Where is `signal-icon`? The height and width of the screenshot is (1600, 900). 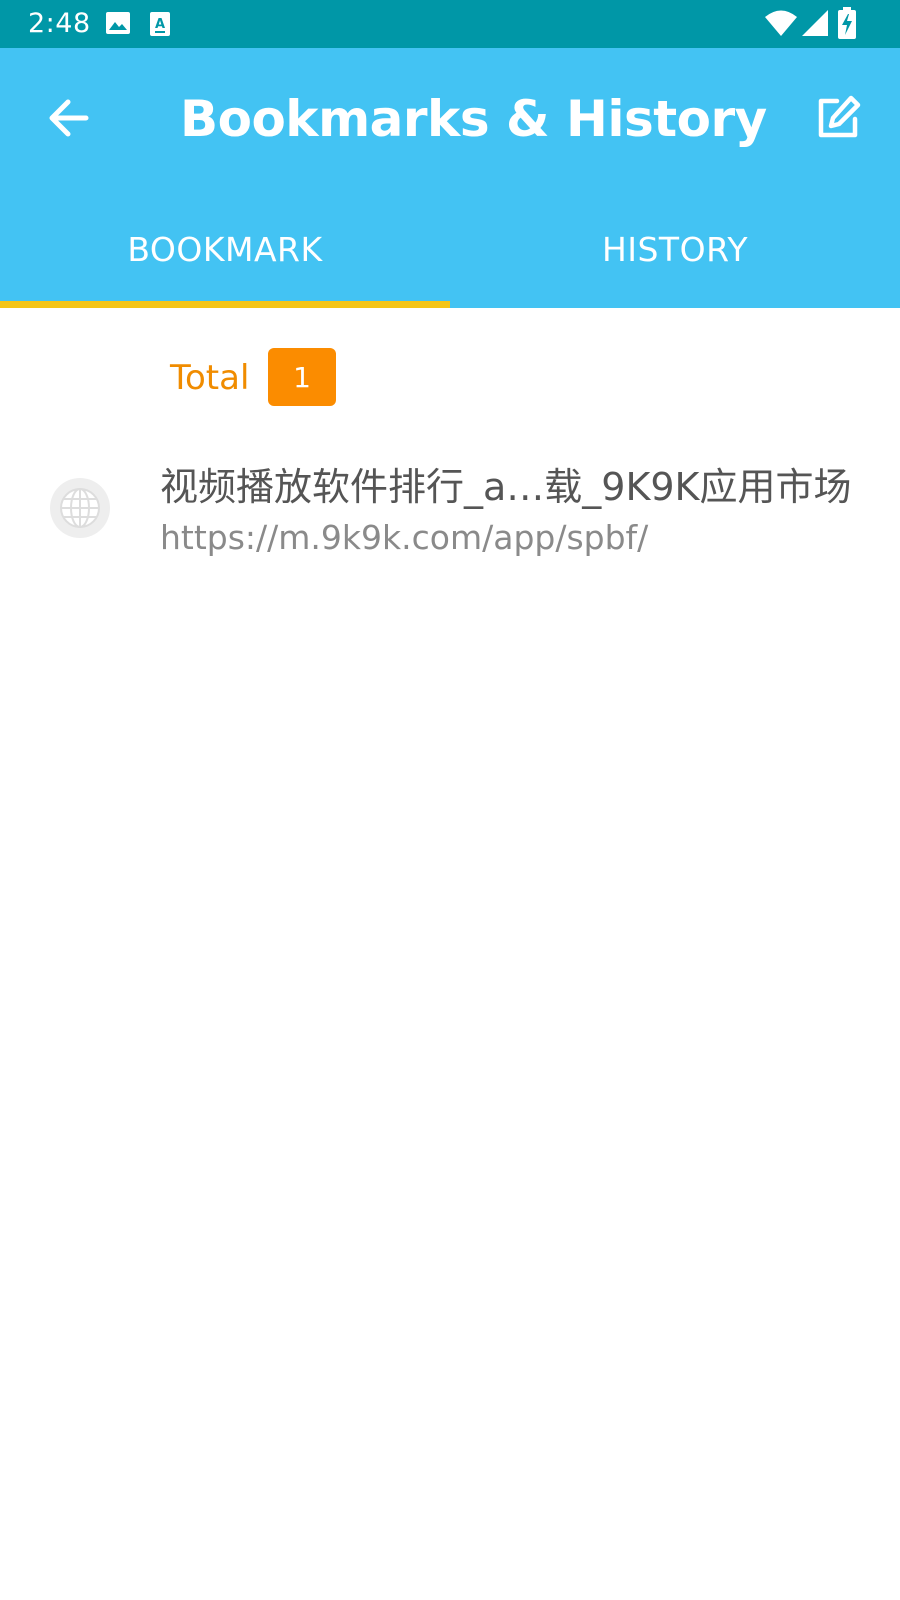 signal-icon is located at coordinates (815, 25).